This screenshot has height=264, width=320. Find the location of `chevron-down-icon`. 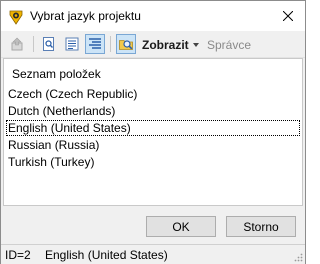

chevron-down-icon is located at coordinates (196, 45).